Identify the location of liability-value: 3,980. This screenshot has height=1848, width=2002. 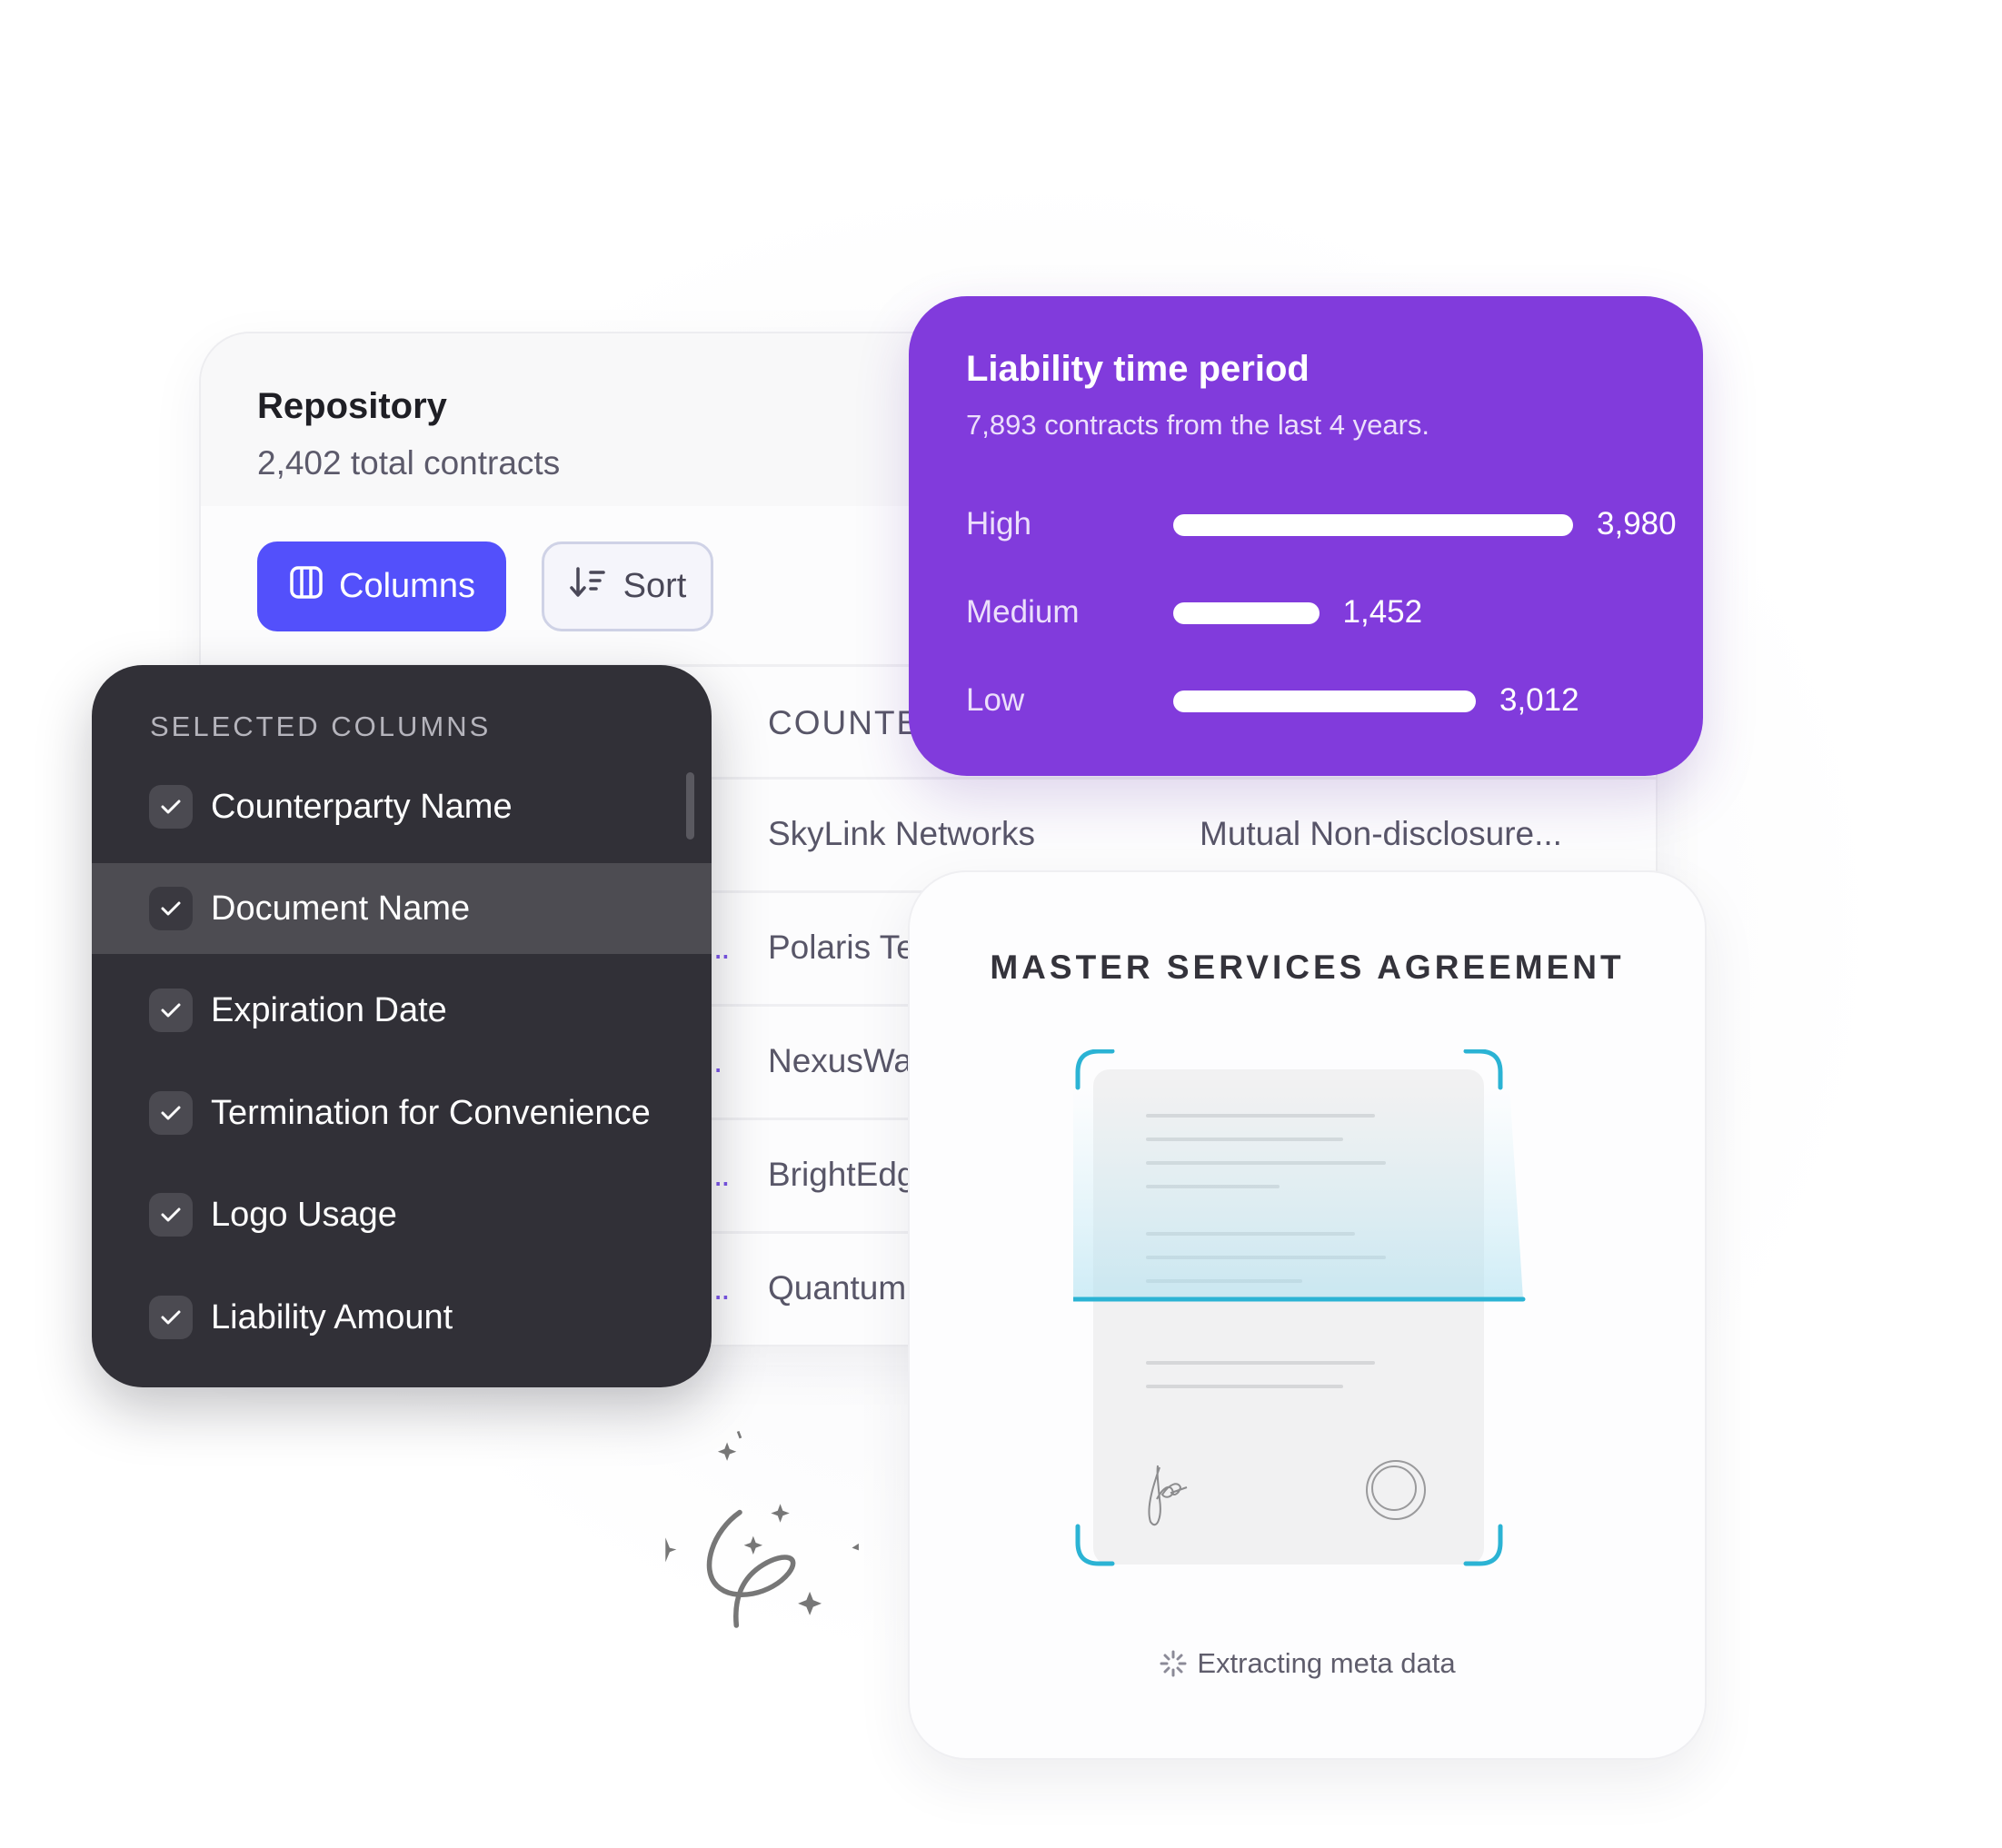
(1637, 523).